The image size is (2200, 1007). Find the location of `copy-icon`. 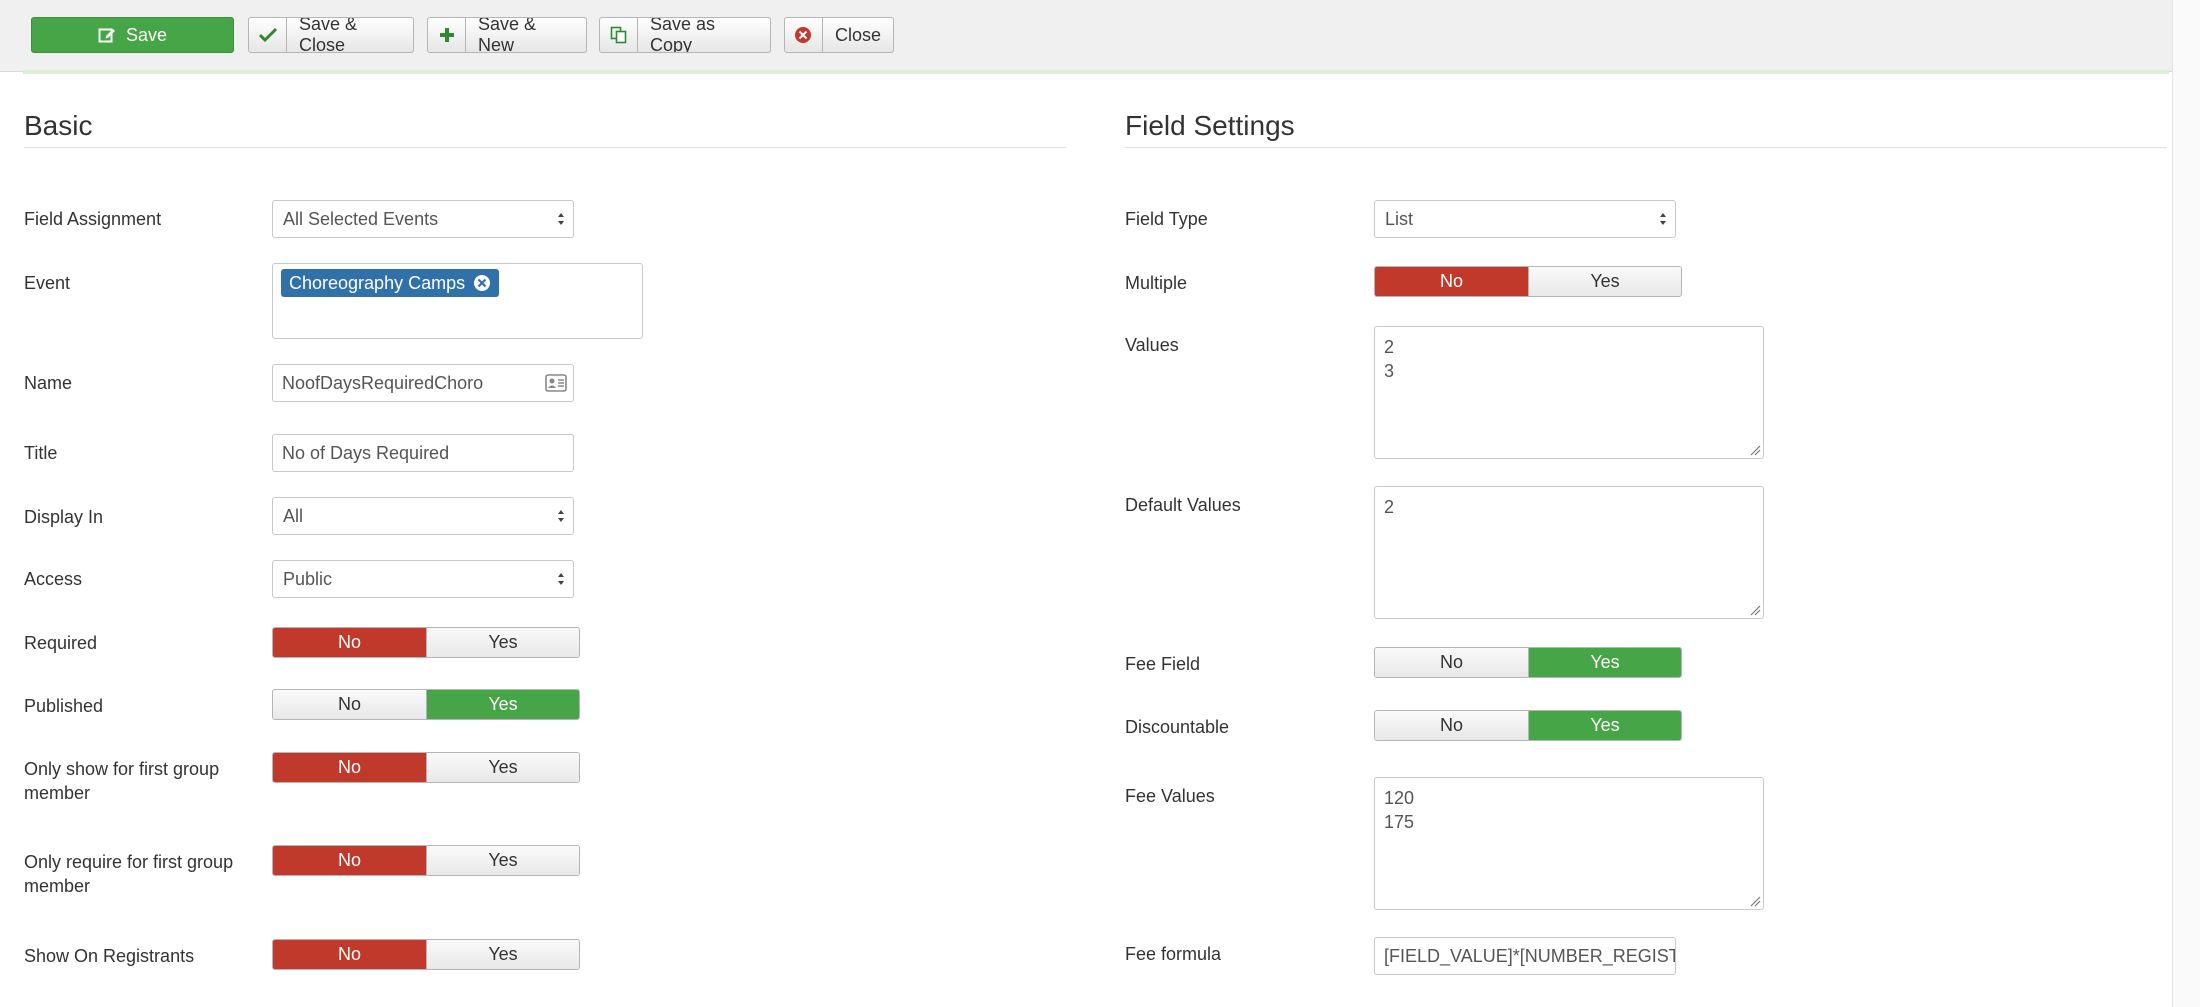

copy-icon is located at coordinates (618, 35).